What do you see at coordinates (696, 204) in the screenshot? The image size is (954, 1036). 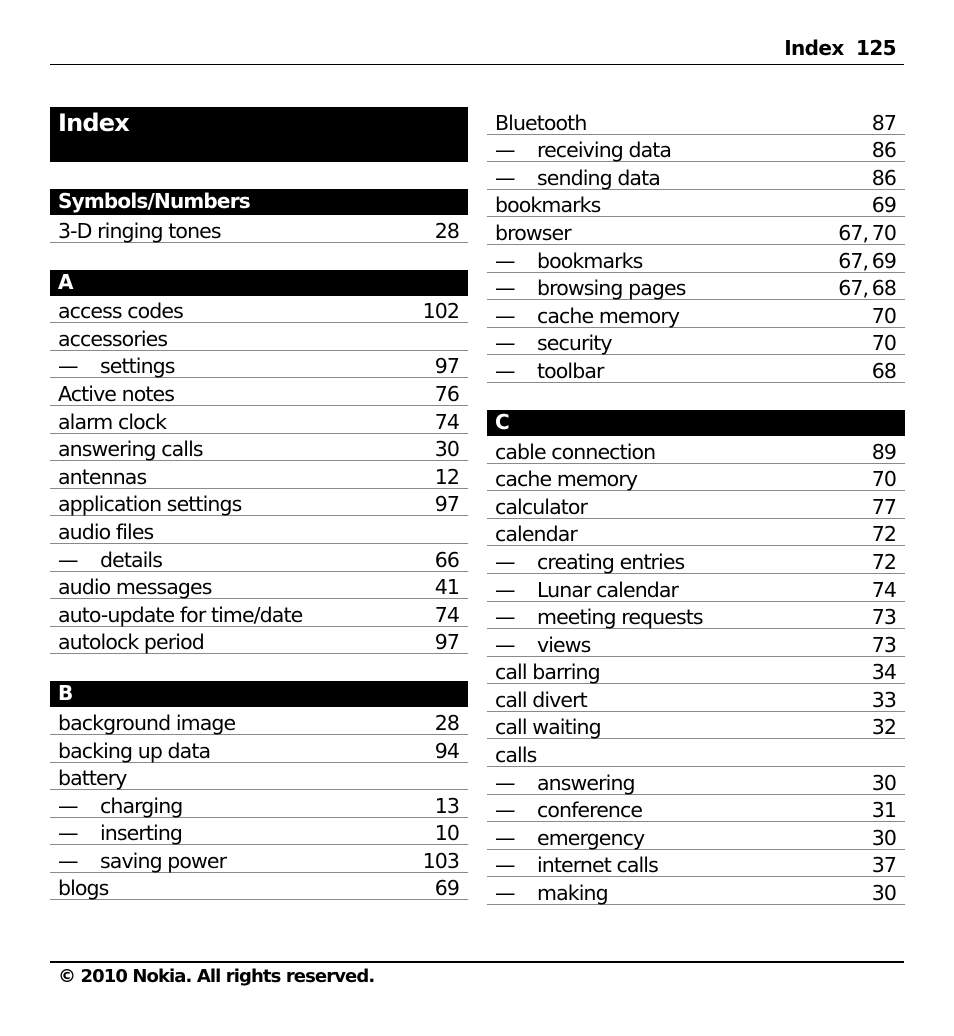 I see `index-entry: bookmarks 69` at bounding box center [696, 204].